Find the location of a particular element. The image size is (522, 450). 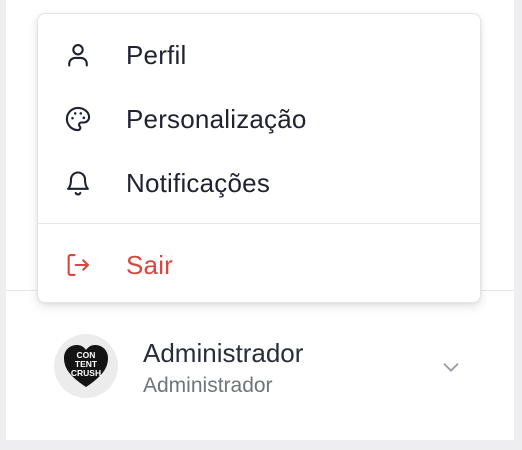

user-icon is located at coordinates (78, 55).